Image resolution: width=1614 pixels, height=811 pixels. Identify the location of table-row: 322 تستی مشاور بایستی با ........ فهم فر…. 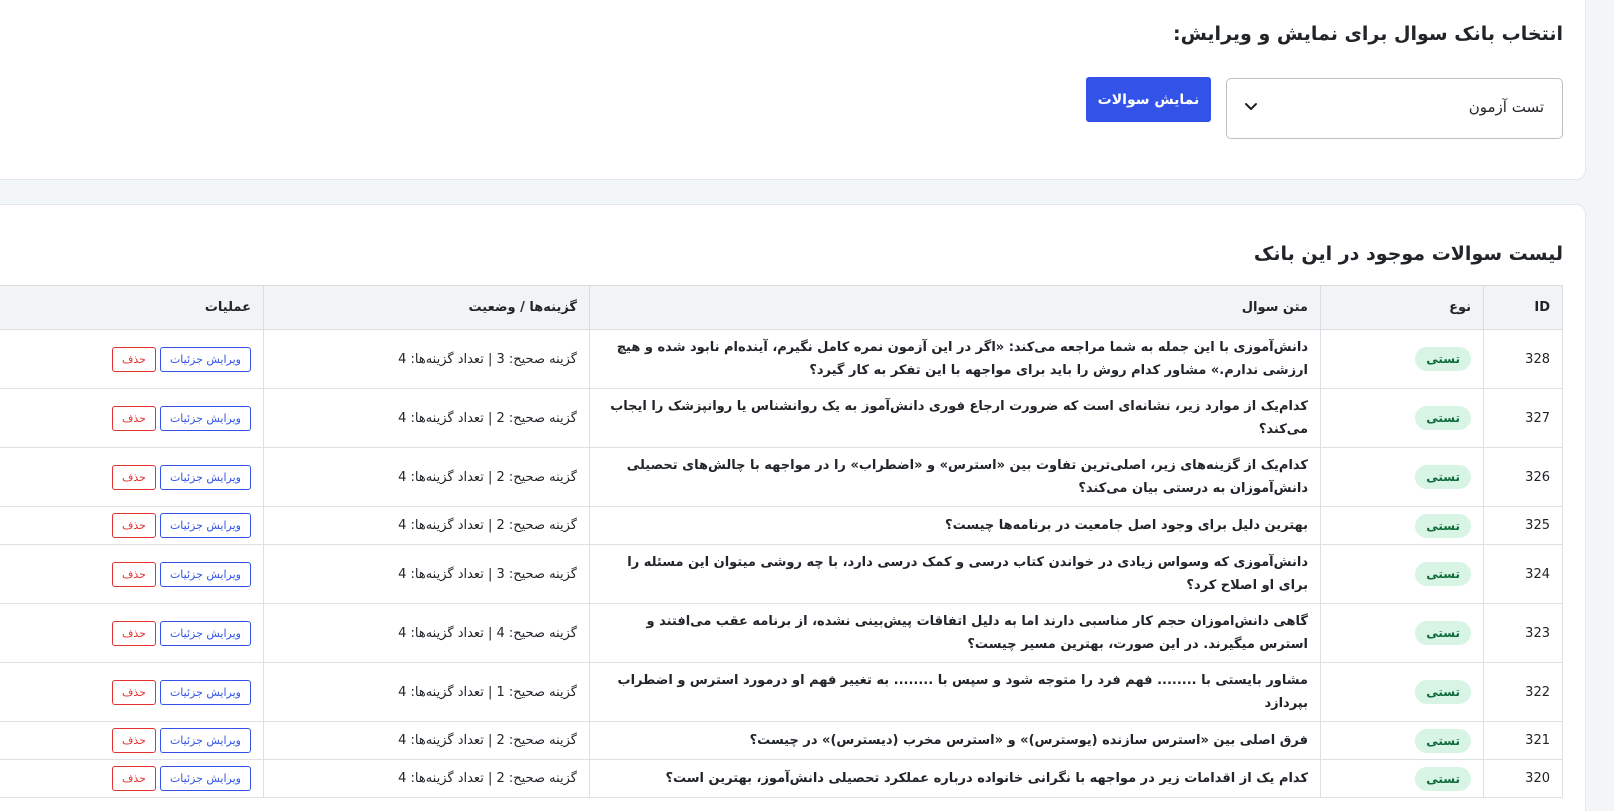
(781, 692).